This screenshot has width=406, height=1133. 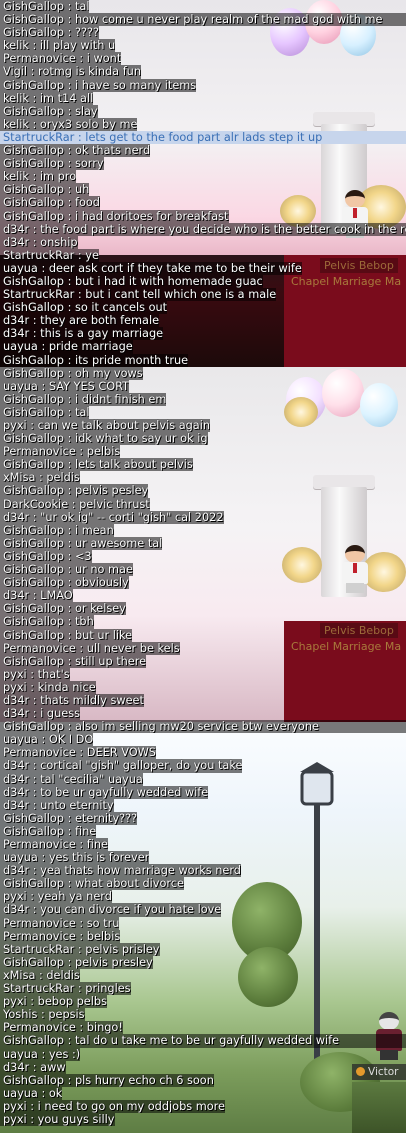 I want to click on chat-message: GishGallop : ur no mae, so click(x=66, y=570).